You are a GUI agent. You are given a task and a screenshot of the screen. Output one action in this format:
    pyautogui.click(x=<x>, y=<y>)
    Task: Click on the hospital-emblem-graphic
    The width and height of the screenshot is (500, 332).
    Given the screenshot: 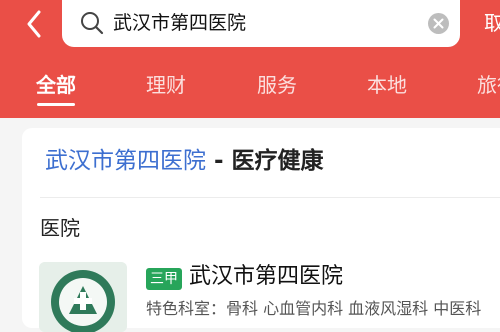 What is the action you would take?
    pyautogui.click(x=83, y=297)
    